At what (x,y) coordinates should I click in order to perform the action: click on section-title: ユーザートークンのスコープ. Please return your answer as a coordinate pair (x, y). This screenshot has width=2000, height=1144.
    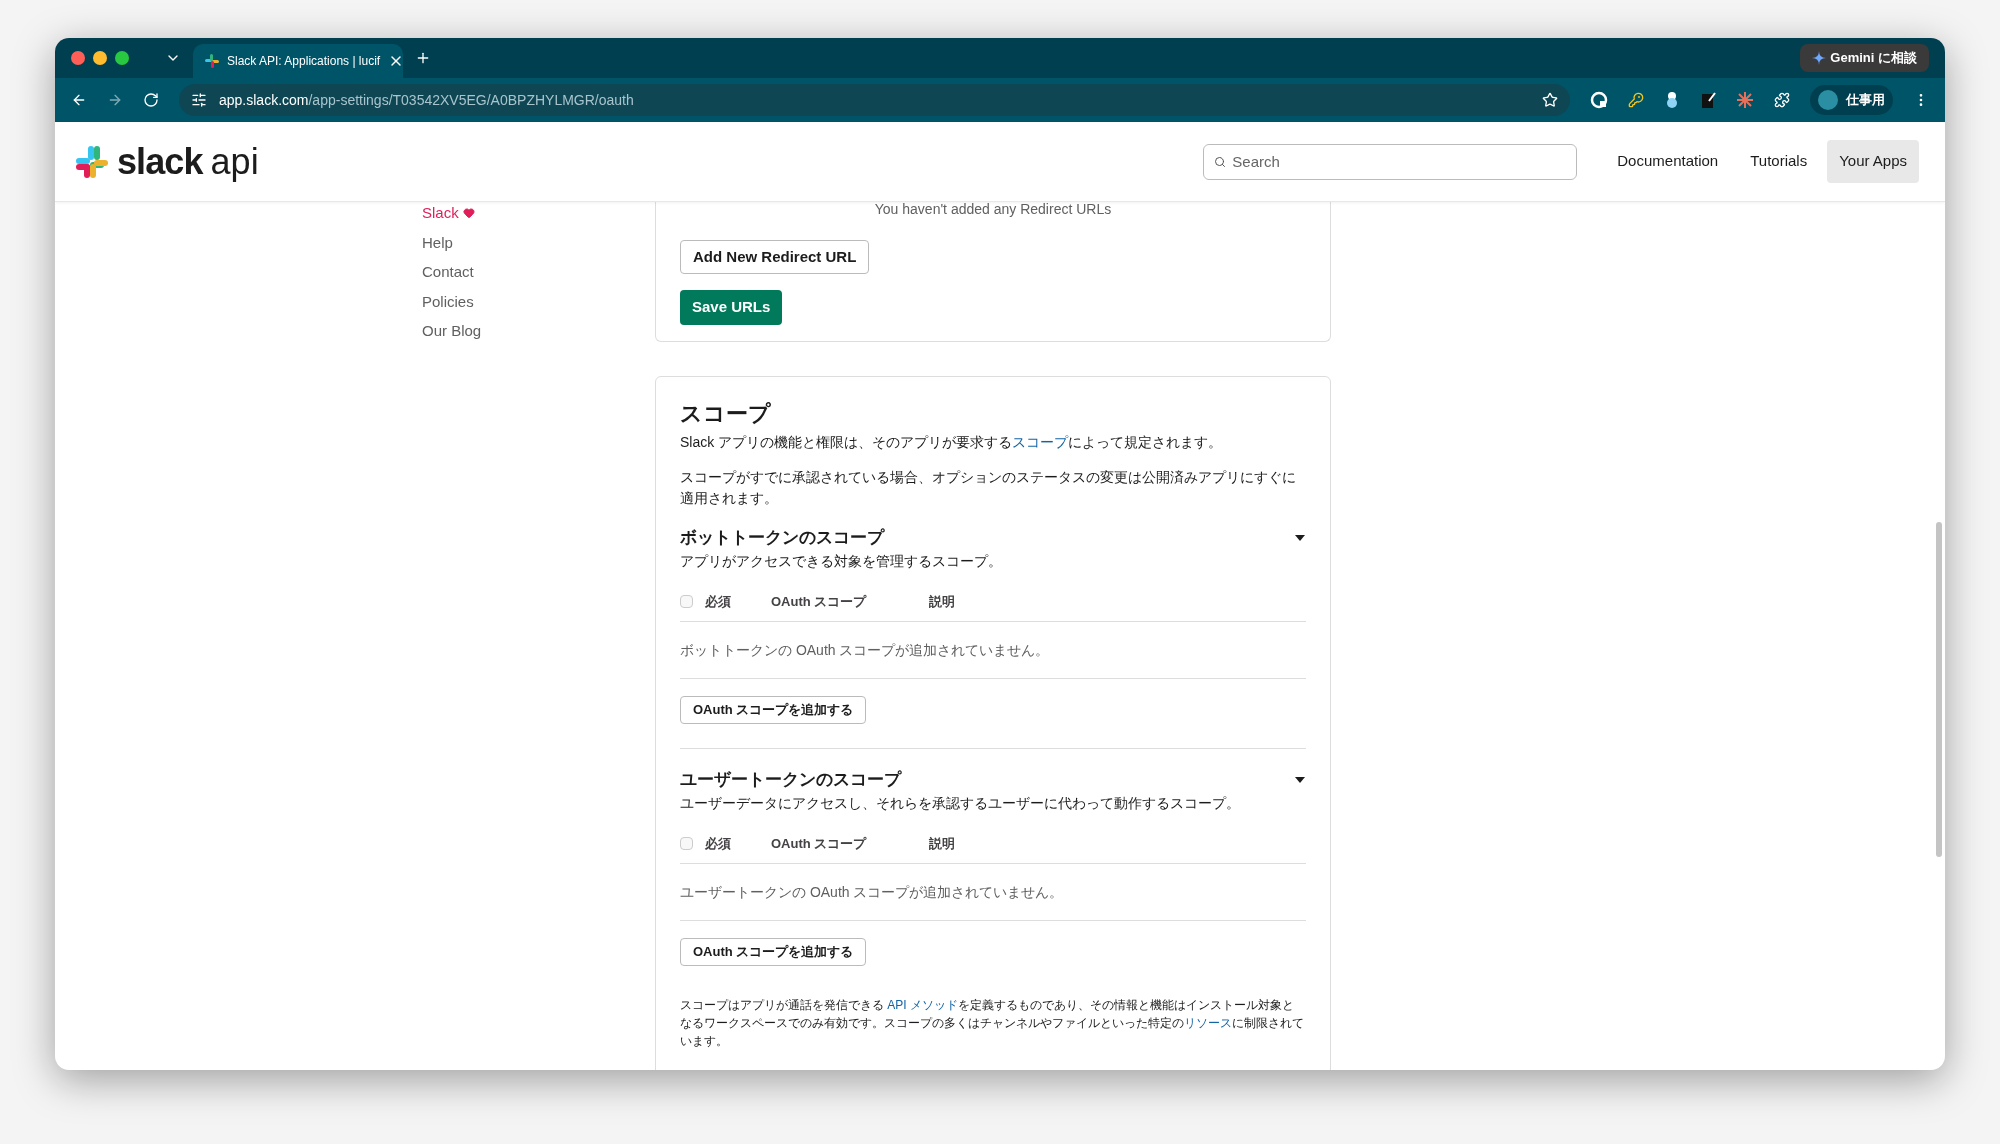
    Looking at the image, I should click on (790, 780).